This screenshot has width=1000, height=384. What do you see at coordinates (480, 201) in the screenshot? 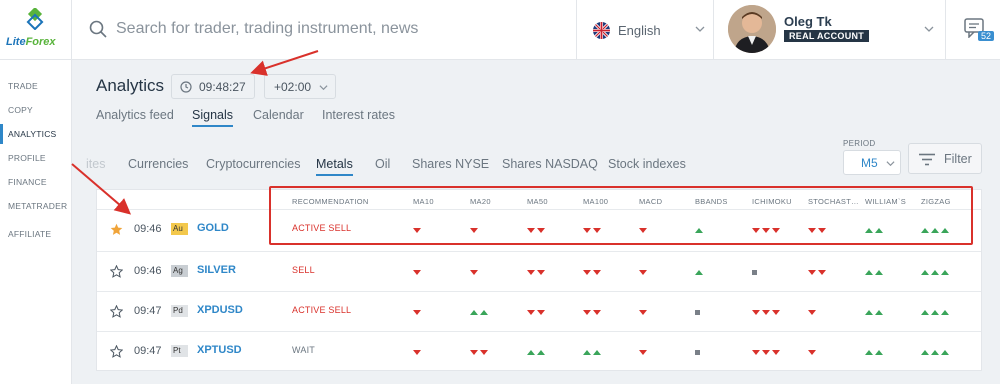
I see `column-header: MA20` at bounding box center [480, 201].